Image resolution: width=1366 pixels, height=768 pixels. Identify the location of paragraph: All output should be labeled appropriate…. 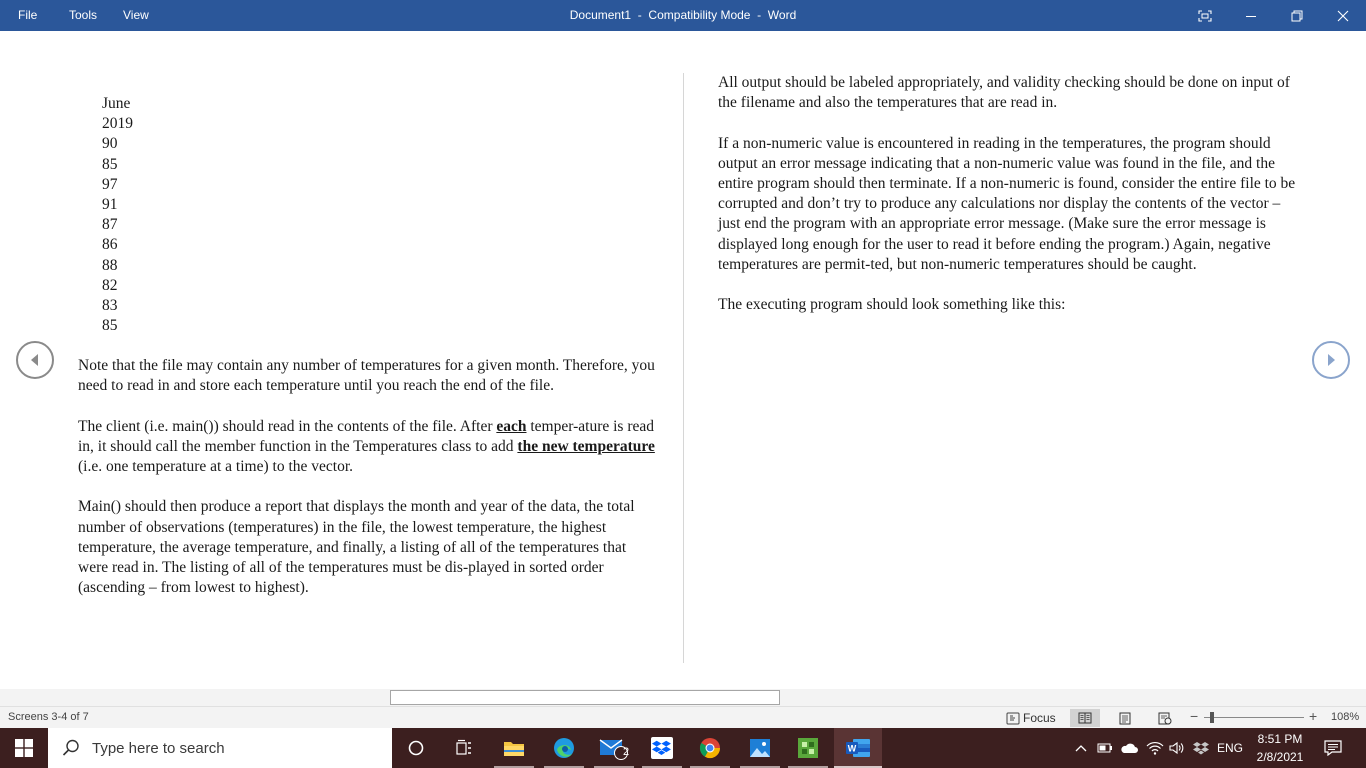
(1004, 93).